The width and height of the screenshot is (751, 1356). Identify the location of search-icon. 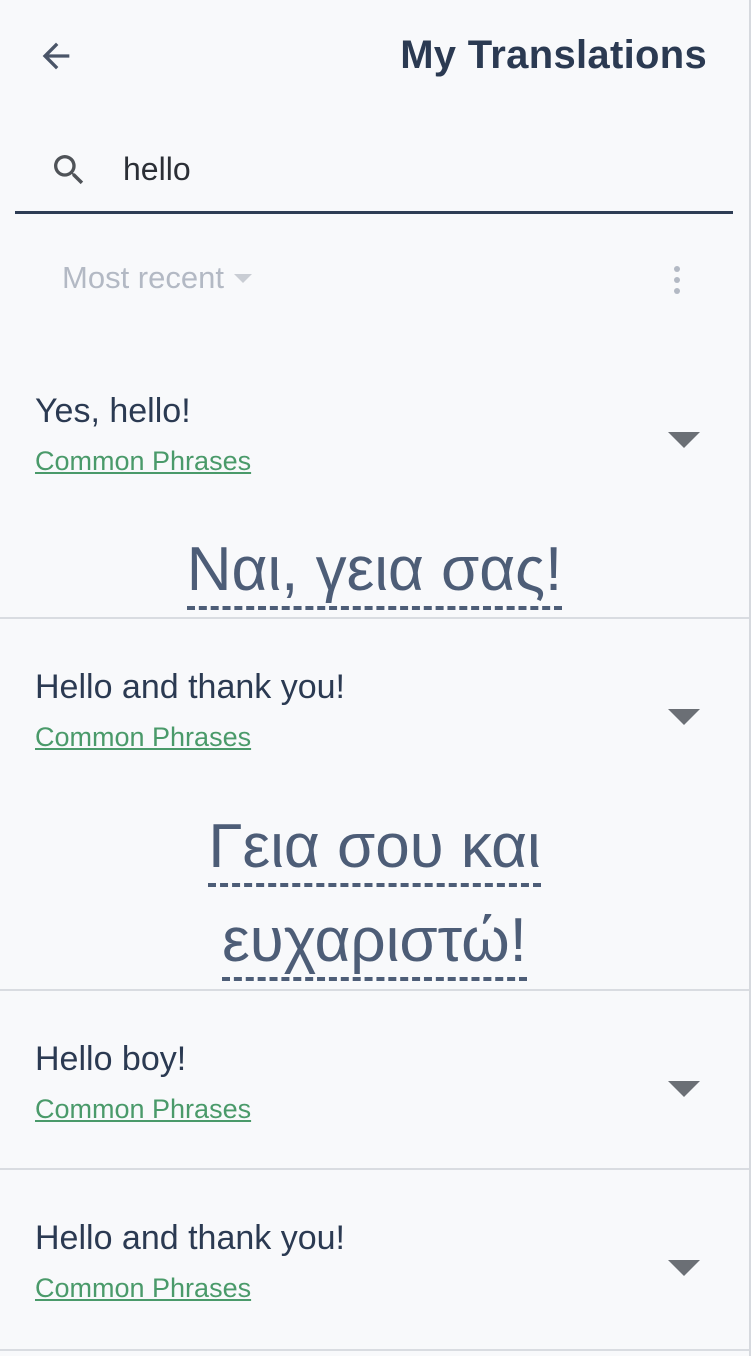
(69, 170).